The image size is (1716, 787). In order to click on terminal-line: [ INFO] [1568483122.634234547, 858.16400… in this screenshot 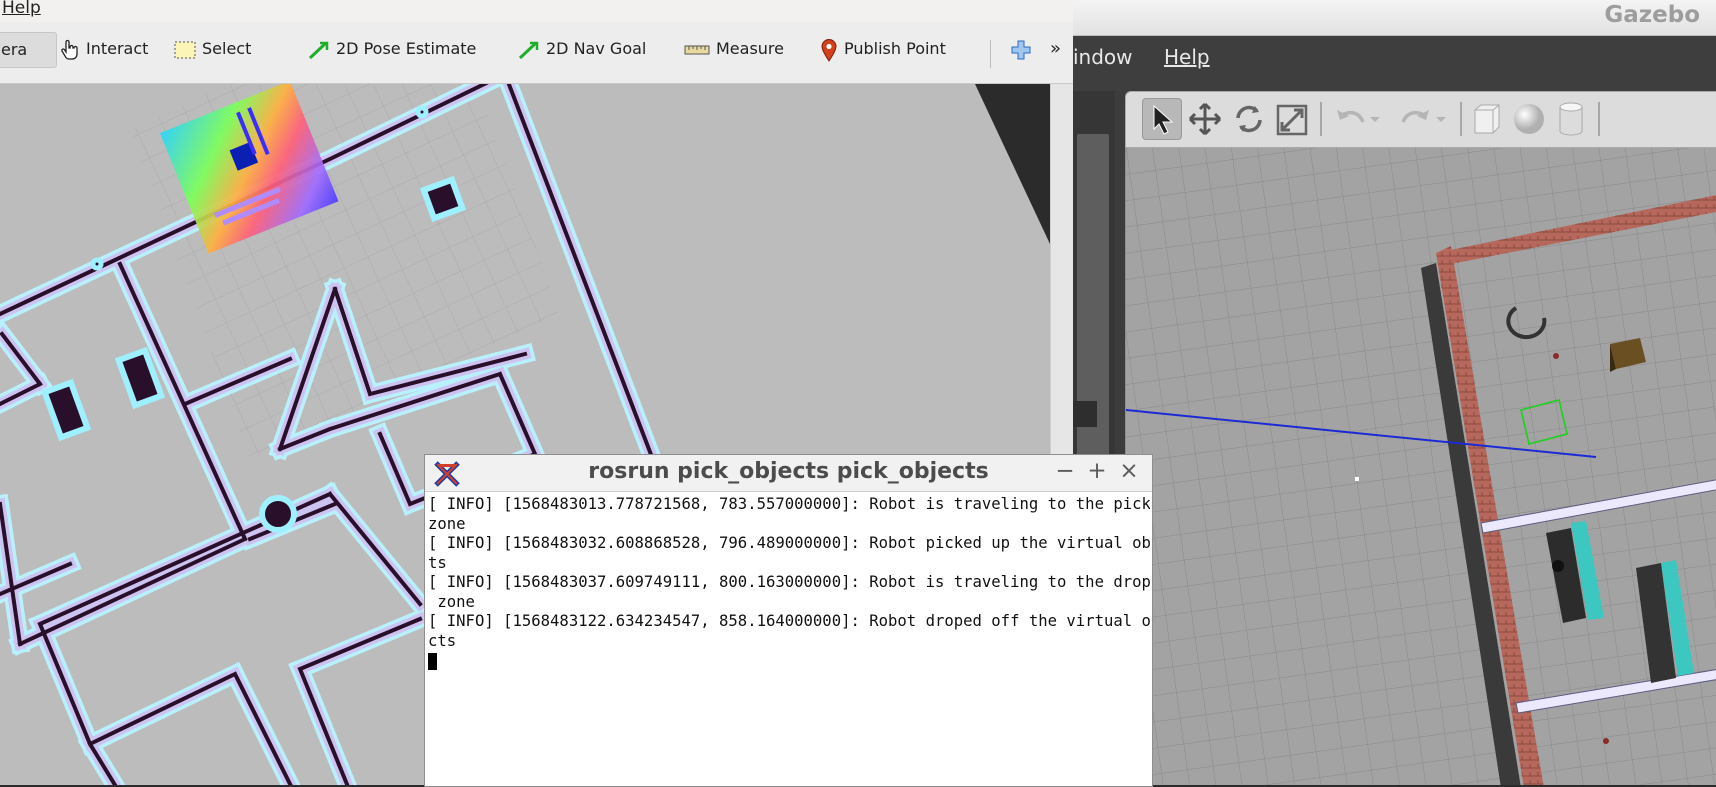, I will do `click(789, 621)`.